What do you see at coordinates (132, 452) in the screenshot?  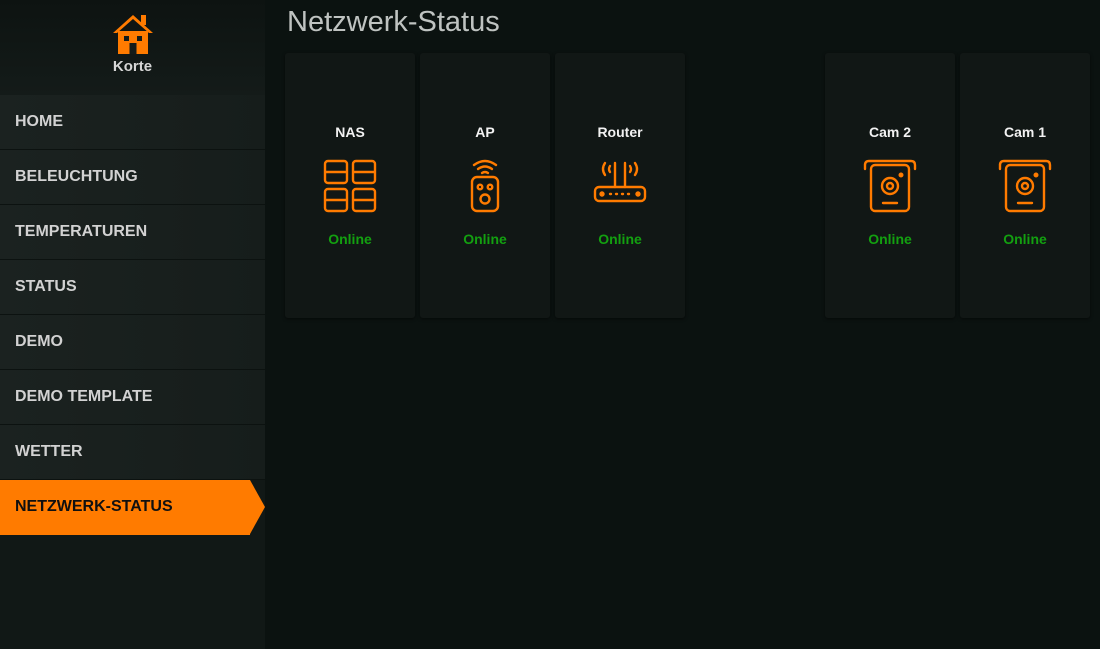 I see `sidebar-item-wetter: WETTER` at bounding box center [132, 452].